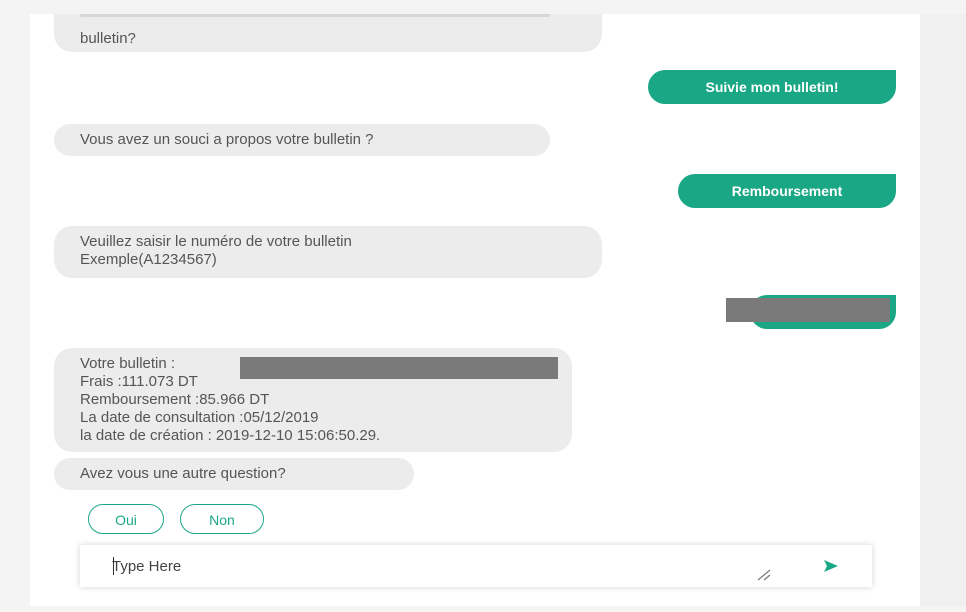 This screenshot has width=966, height=612. I want to click on user-message-text: Remboursement, so click(787, 191).